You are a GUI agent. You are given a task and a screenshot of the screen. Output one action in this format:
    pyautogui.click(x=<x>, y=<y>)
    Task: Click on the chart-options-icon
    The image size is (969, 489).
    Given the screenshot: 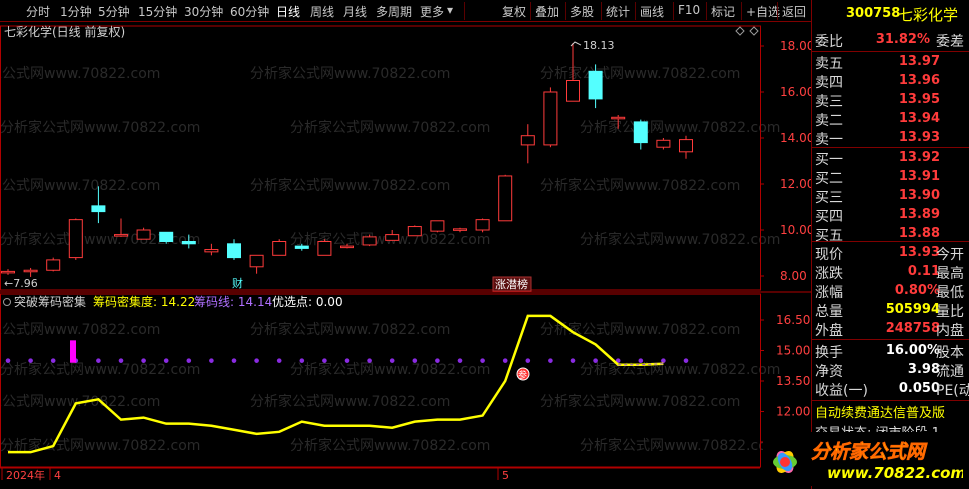 What is the action you would take?
    pyautogui.click(x=747, y=31)
    